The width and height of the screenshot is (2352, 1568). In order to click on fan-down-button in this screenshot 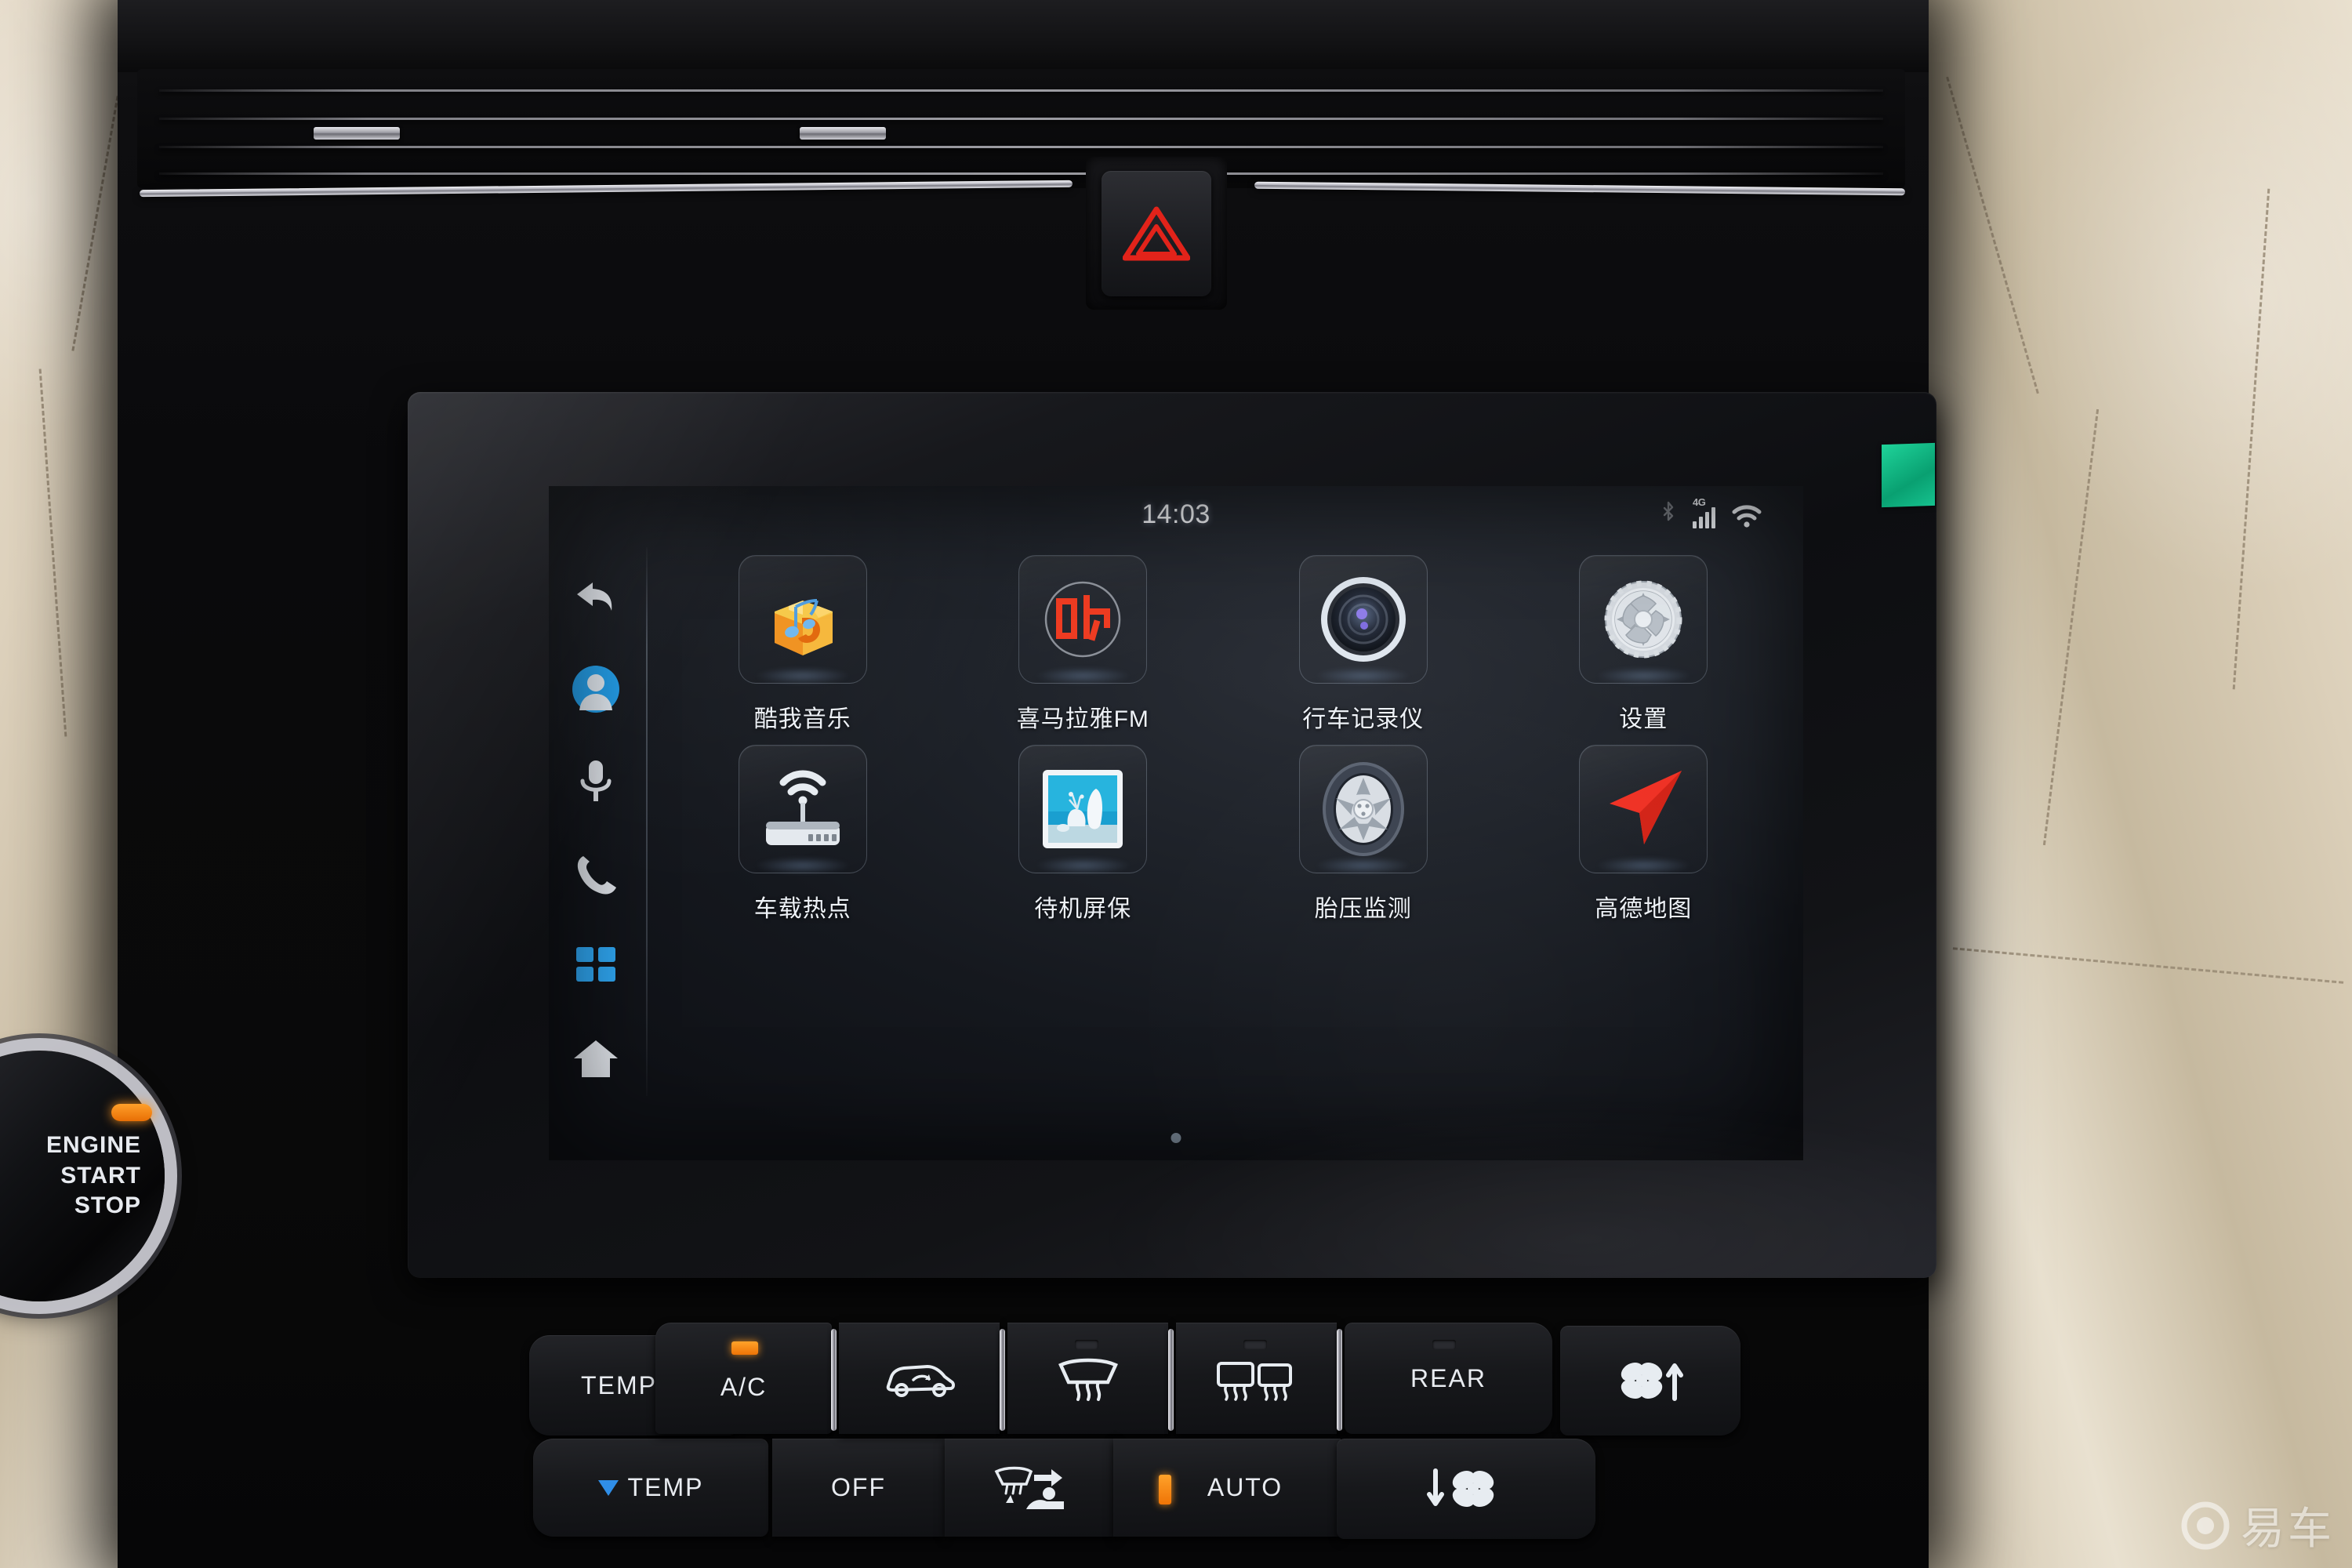, I will do `click(1466, 1489)`.